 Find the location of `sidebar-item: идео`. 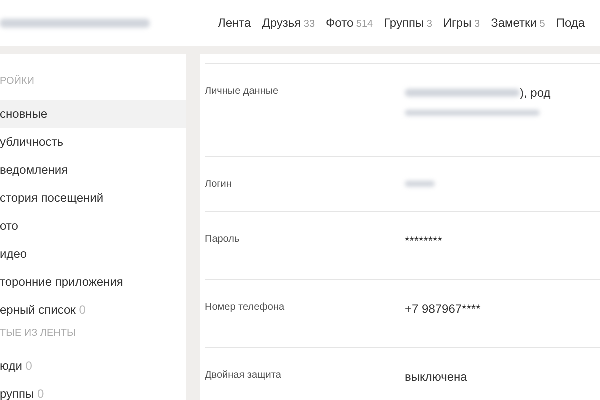

sidebar-item: идео is located at coordinates (93, 254).